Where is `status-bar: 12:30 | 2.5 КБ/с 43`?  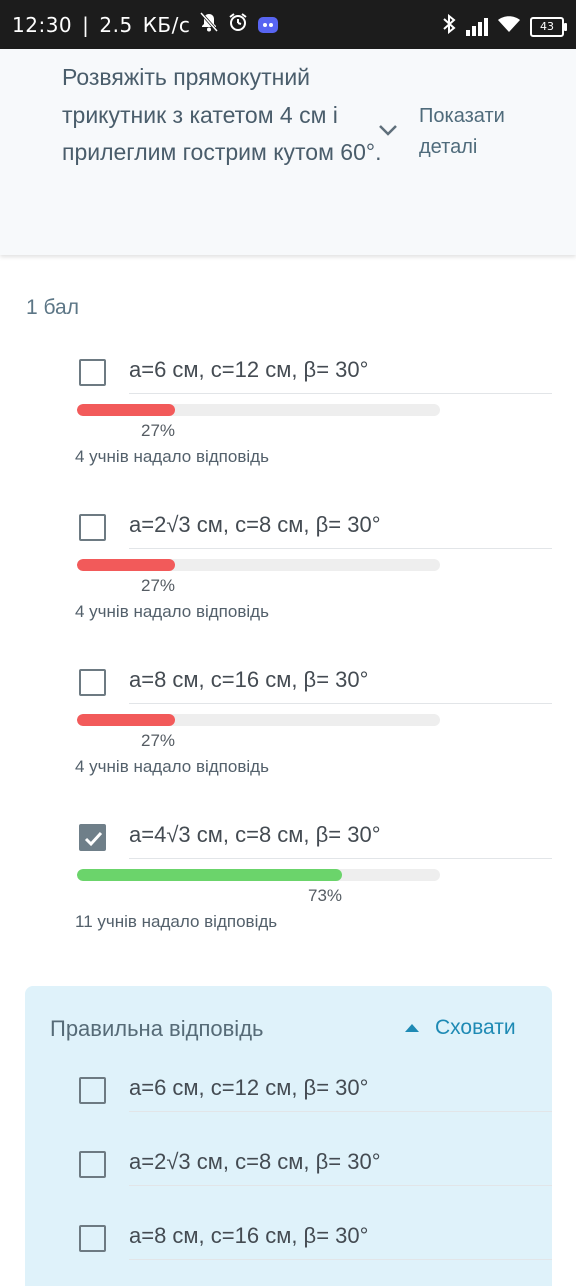 status-bar: 12:30 | 2.5 КБ/с 43 is located at coordinates (288, 24).